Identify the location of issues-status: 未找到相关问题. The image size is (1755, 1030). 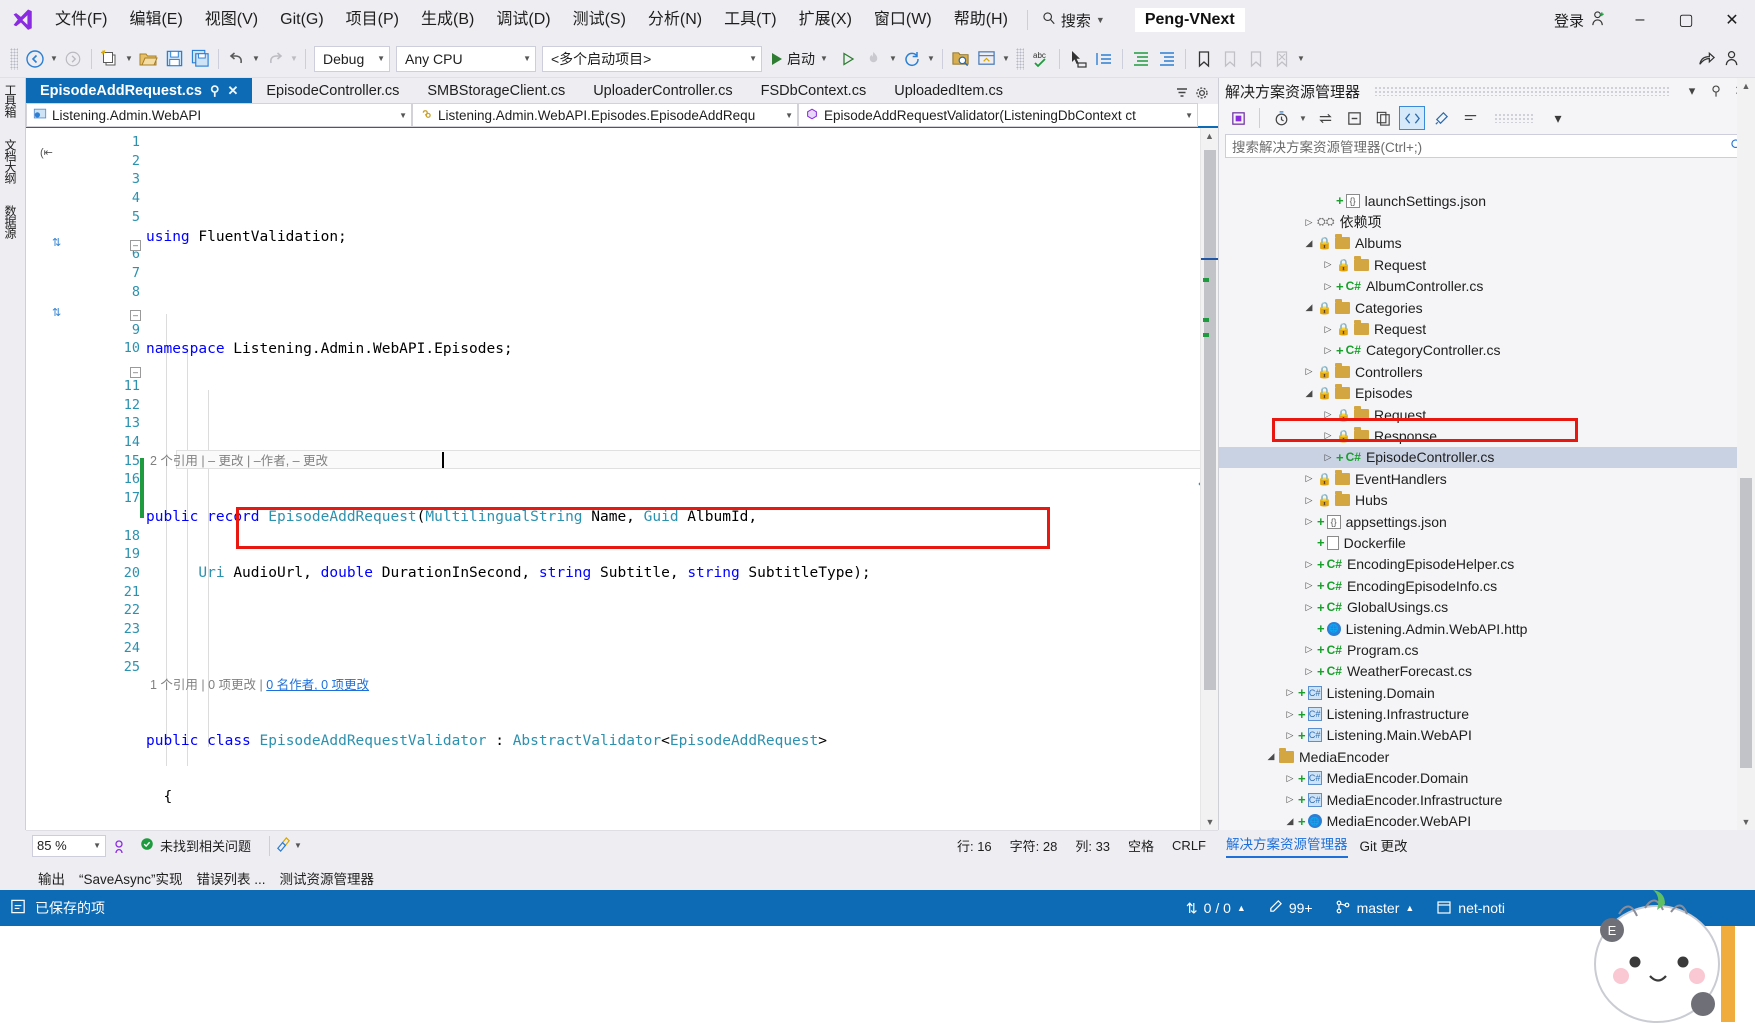
(195, 845).